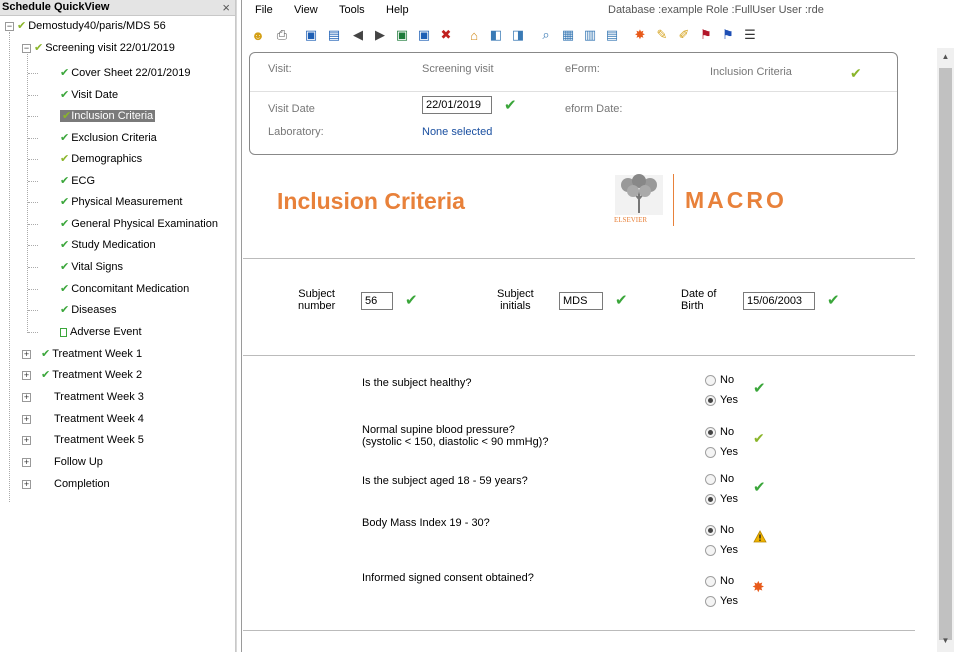  I want to click on partial-check-icon: ✔, so click(856, 73).